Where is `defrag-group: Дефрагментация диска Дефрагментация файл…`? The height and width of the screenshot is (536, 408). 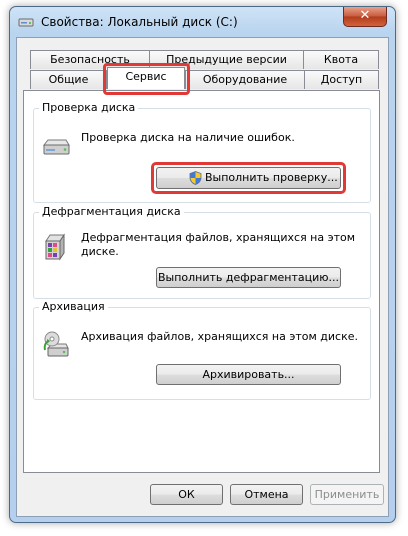 defrag-group: Дефрагментация диска Дефрагментация файл… is located at coordinates (202, 252).